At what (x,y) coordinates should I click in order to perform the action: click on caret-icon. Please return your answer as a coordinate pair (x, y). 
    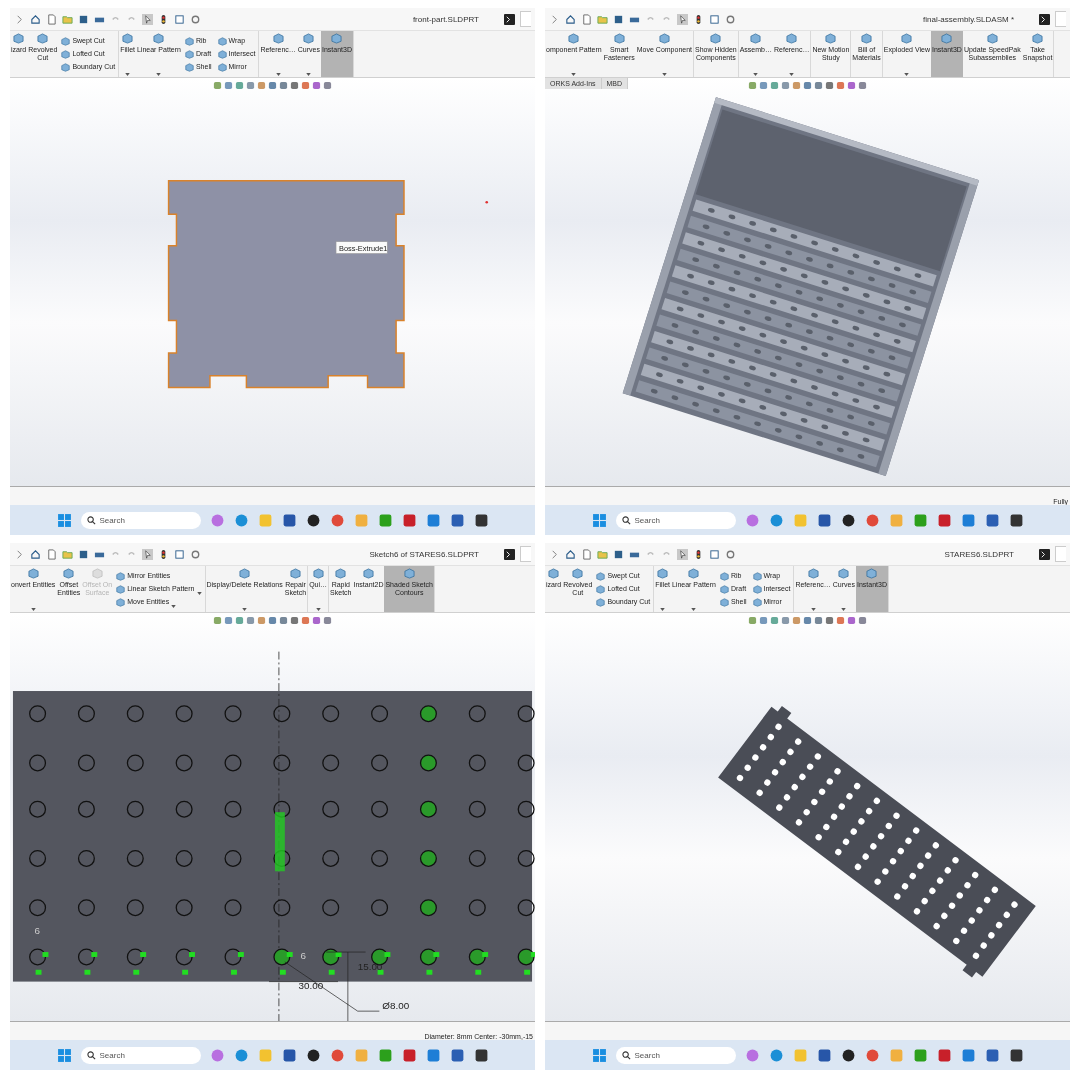
    Looking at the image, I should click on (278, 74).